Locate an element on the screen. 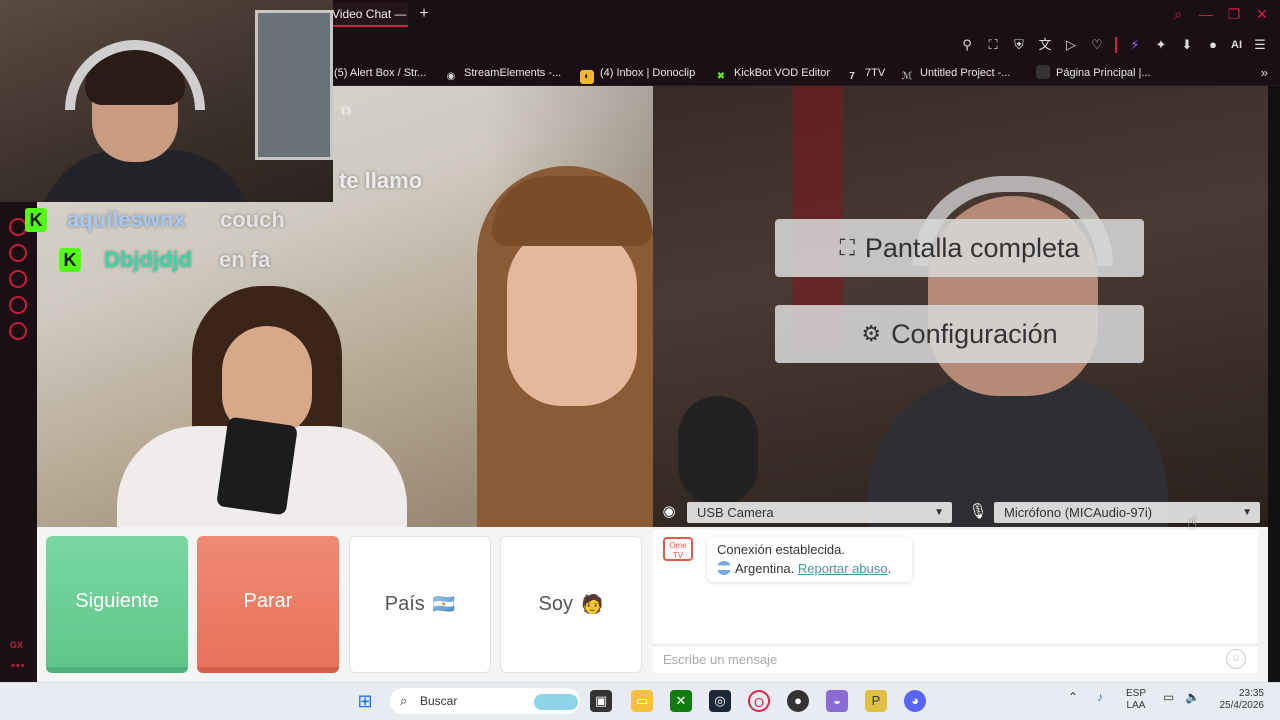 The height and width of the screenshot is (720, 1280). editor-app-icon: P is located at coordinates (876, 701).